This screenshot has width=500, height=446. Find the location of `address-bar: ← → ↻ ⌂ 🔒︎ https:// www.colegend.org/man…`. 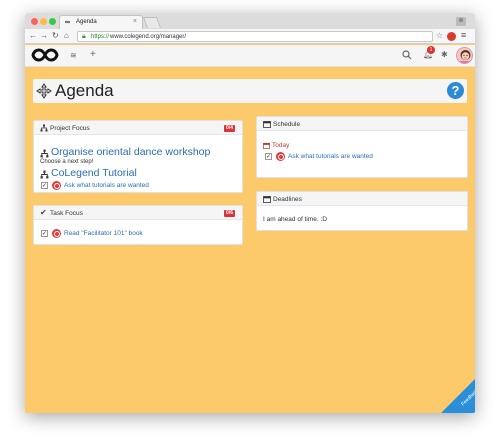

address-bar: ← → ↻ ⌂ 🔒︎ https:// www.colegend.org/man… is located at coordinates (250, 36).